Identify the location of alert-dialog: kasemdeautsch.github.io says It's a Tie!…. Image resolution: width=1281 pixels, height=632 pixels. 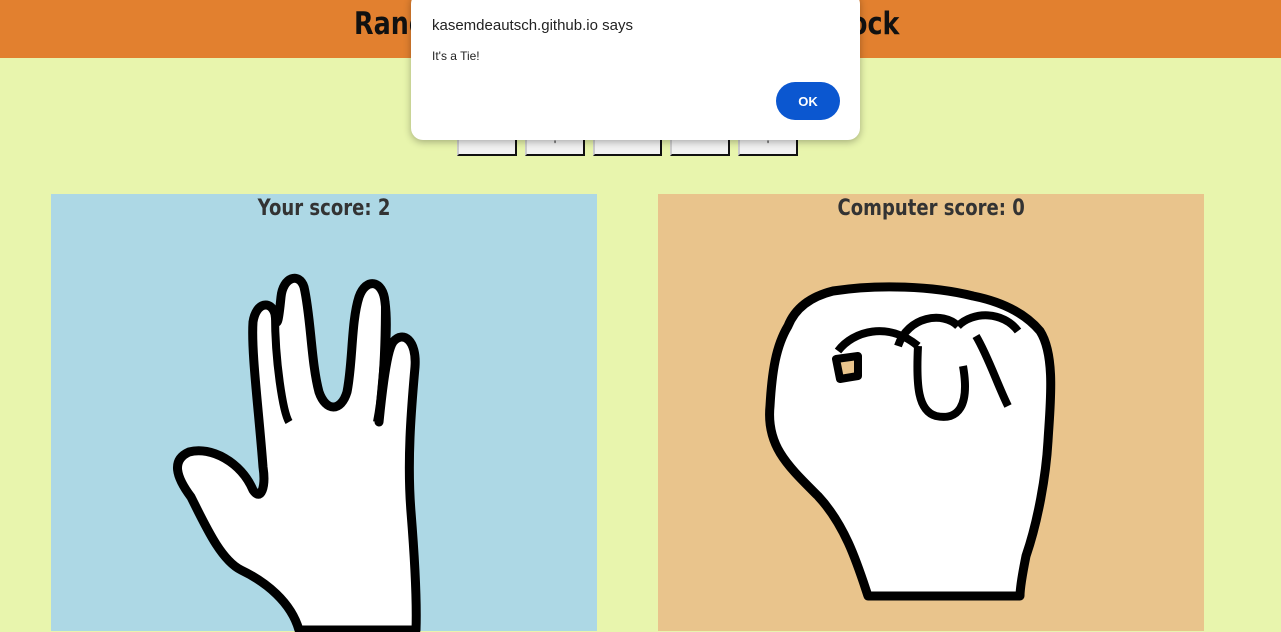
(635, 70).